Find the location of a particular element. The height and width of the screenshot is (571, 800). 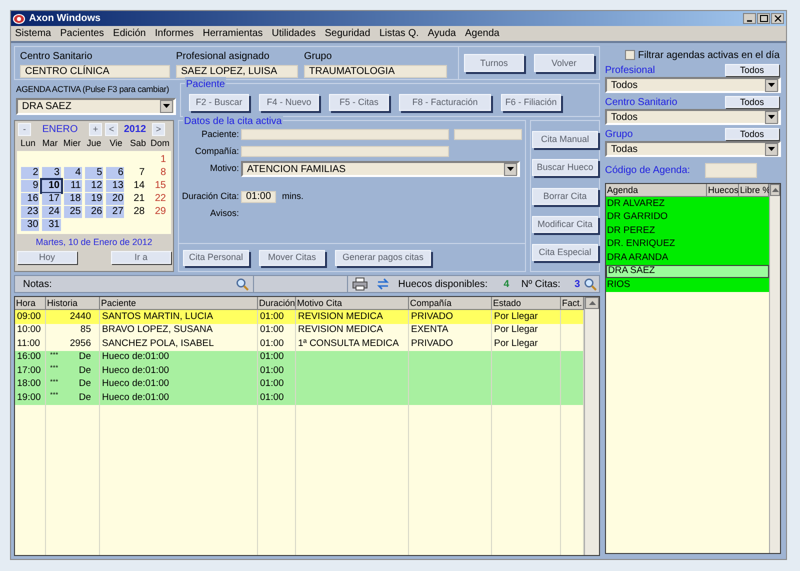

readonly-field: SAEZ LOPEZ, LUISA is located at coordinates (237, 71).